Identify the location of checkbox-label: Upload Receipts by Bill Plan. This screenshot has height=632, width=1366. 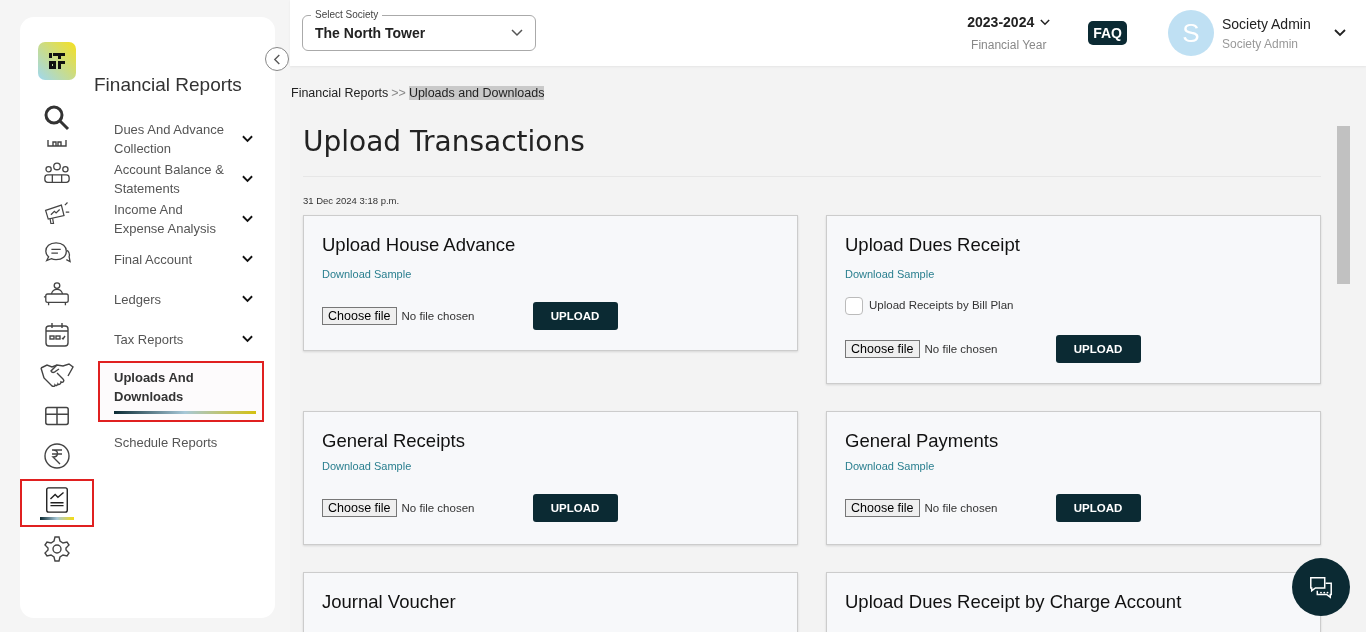
(942, 305).